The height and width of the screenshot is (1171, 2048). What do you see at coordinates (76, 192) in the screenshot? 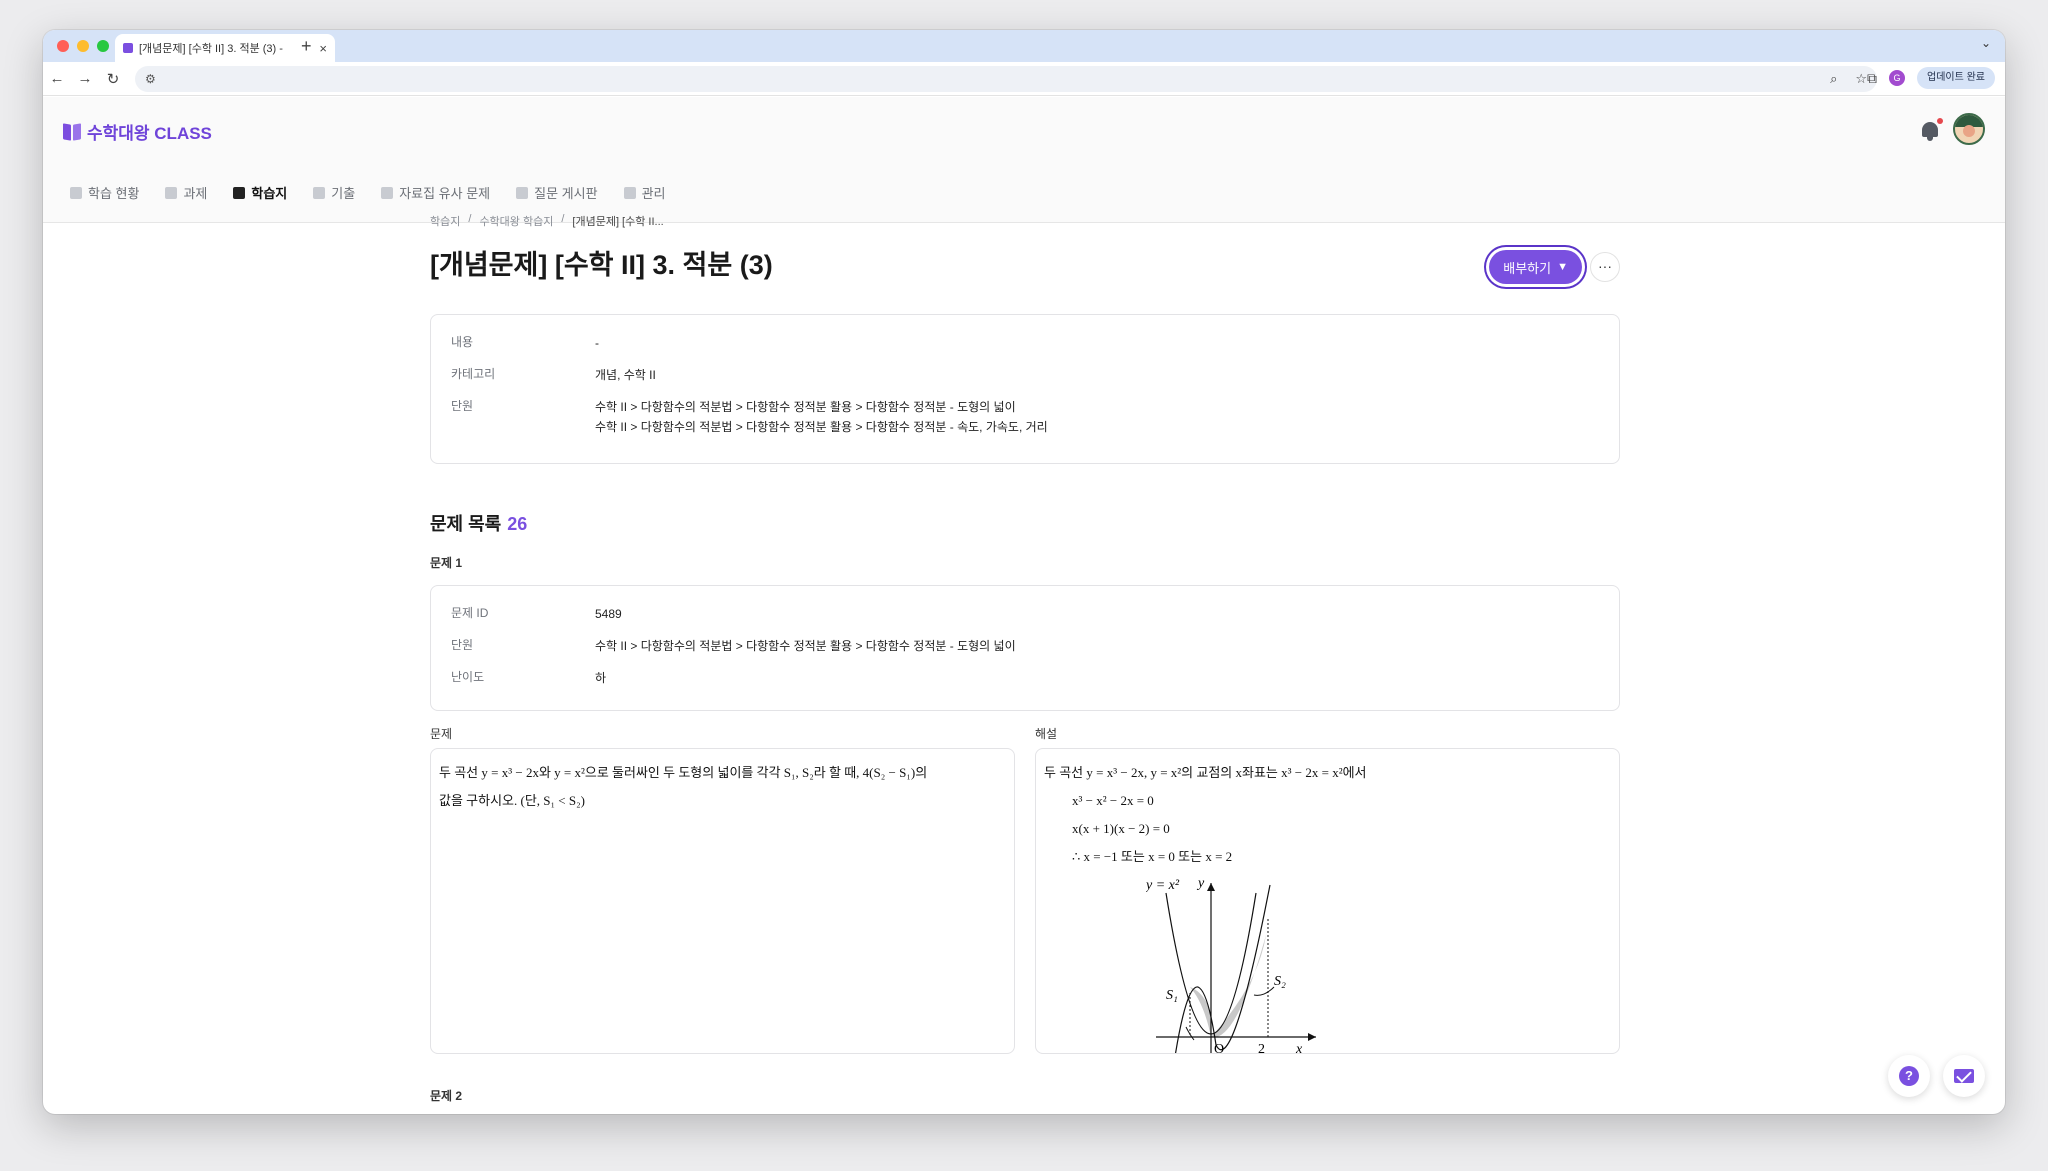
I see `graduation-icon` at bounding box center [76, 192].